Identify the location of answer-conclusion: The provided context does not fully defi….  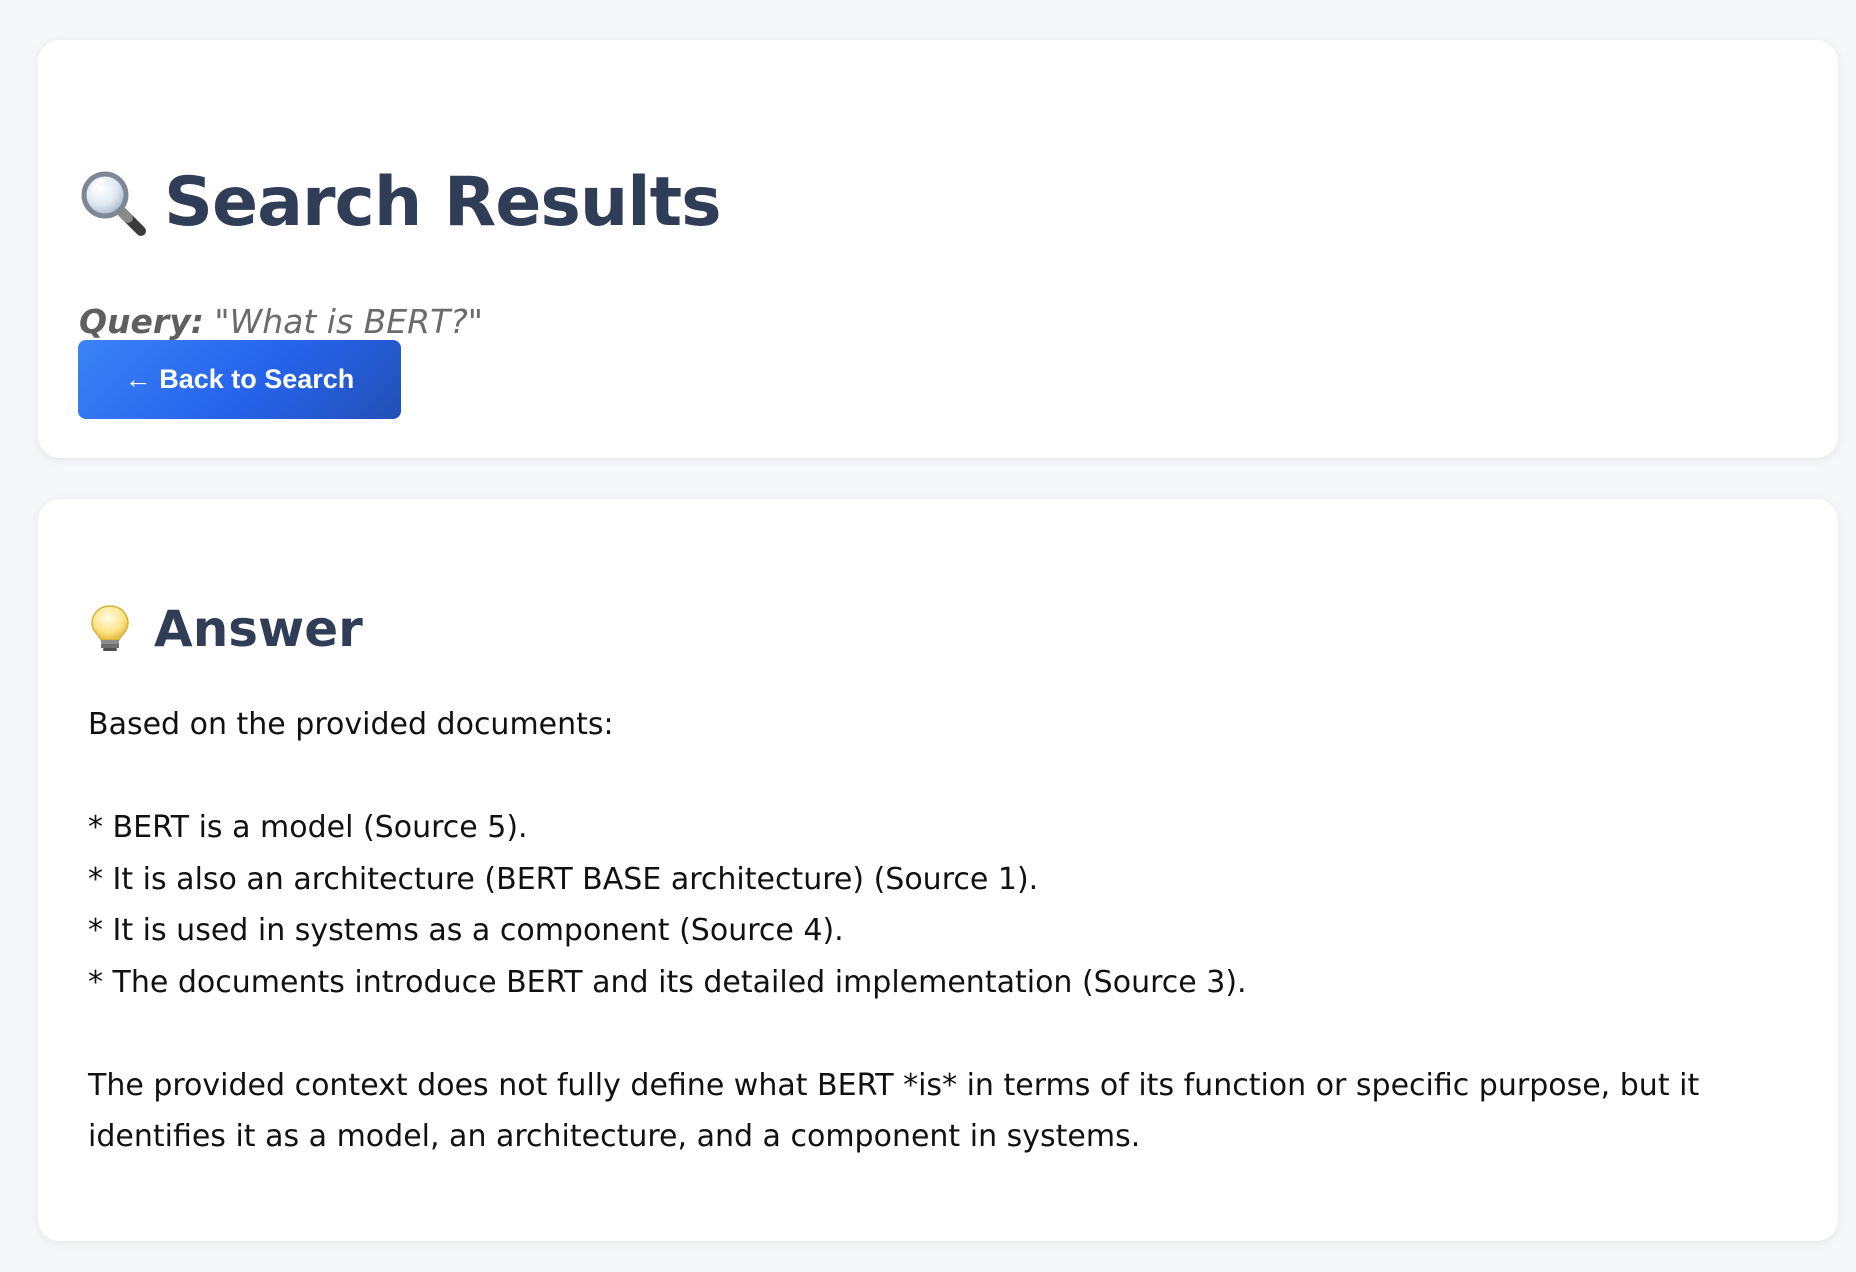
(894, 1111).